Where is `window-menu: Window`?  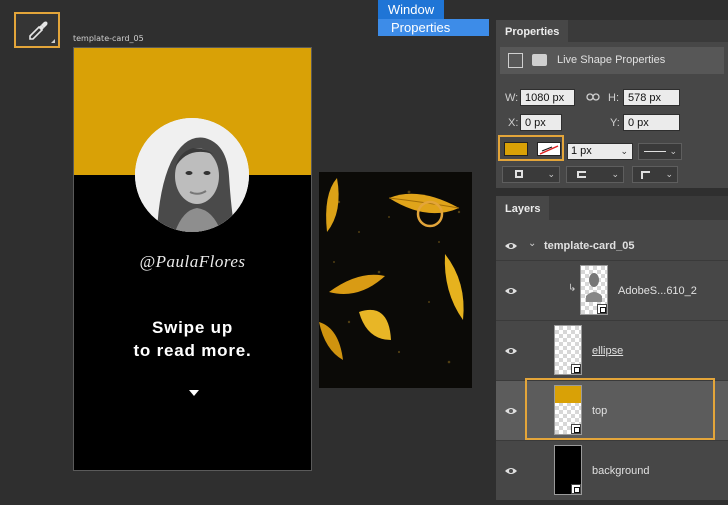
window-menu: Window is located at coordinates (411, 9).